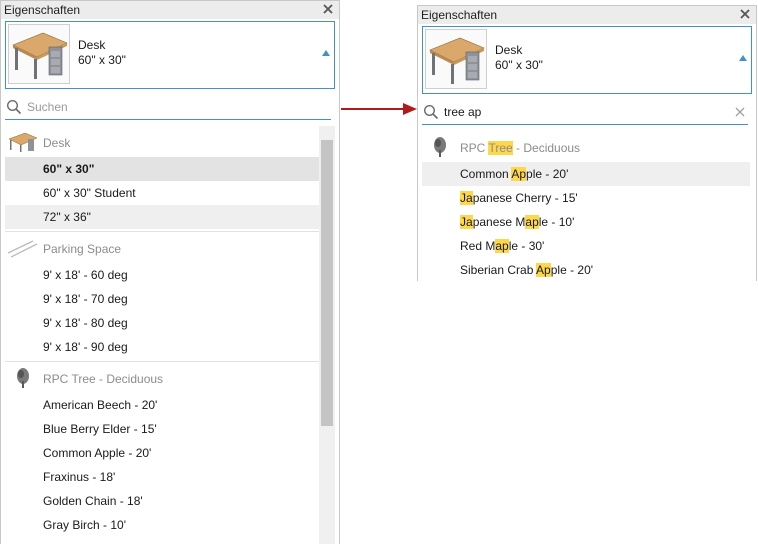 Image resolution: width=758 pixels, height=544 pixels. What do you see at coordinates (162, 429) in the screenshot?
I see `list-item: Blue Berry Elder - 15'` at bounding box center [162, 429].